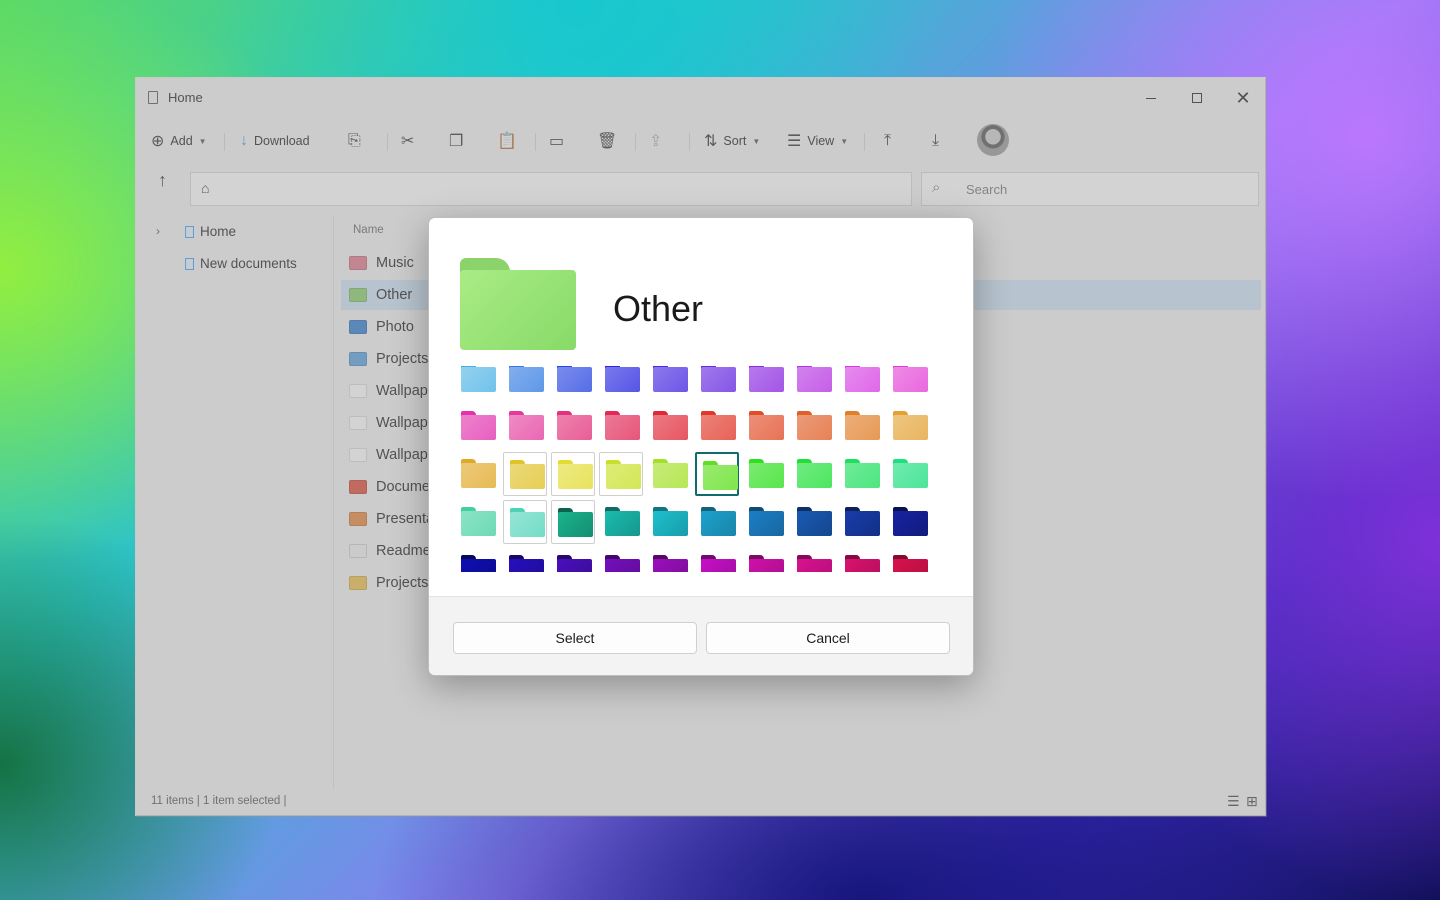 This screenshot has width=1440, height=900. What do you see at coordinates (518, 310) in the screenshot?
I see `folder-preview-body` at bounding box center [518, 310].